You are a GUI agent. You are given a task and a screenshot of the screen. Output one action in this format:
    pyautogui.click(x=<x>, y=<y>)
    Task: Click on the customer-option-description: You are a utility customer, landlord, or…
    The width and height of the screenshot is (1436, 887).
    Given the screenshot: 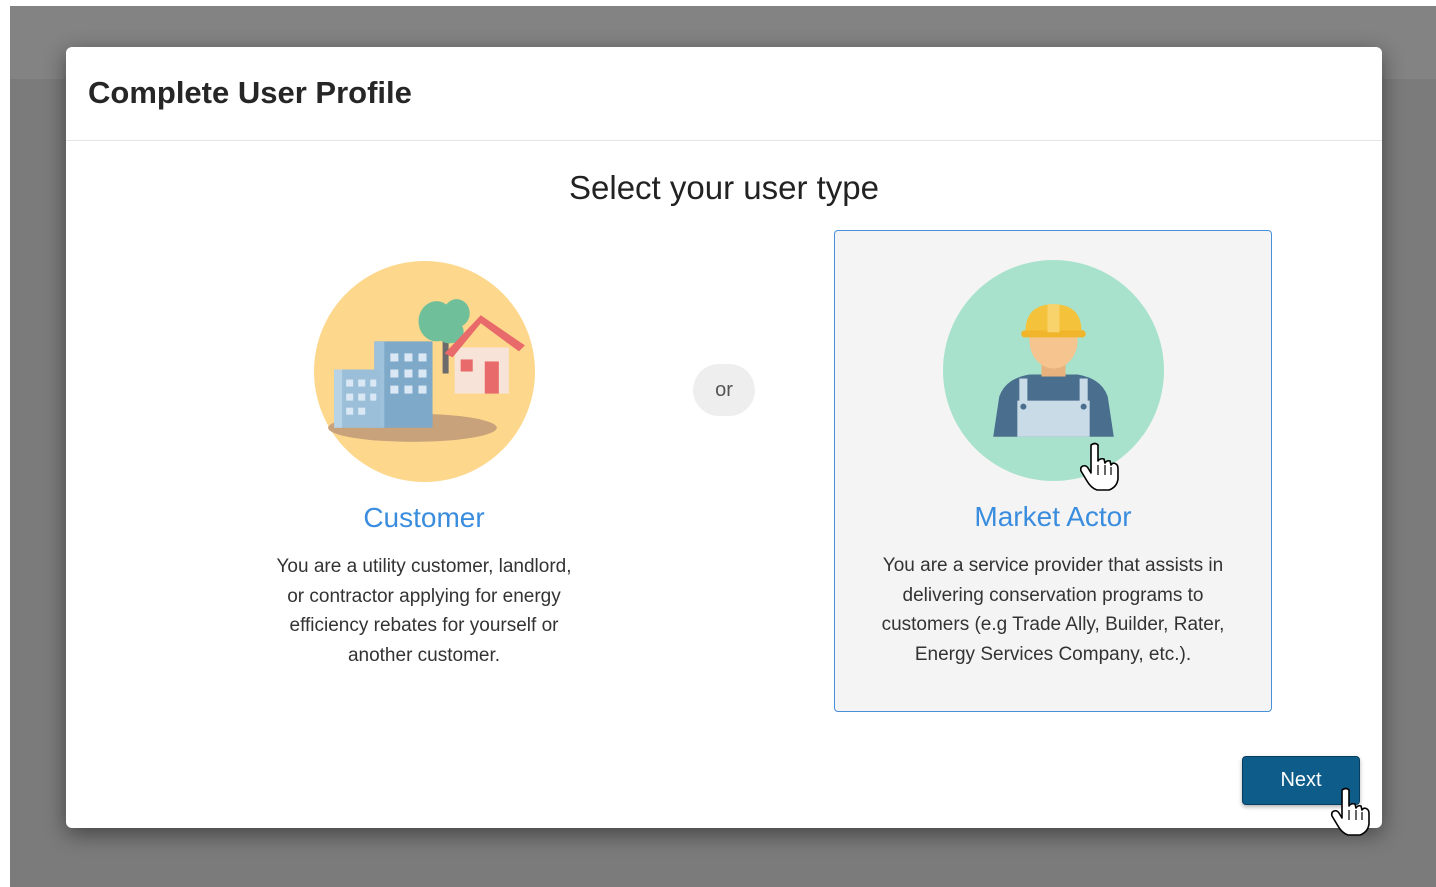 What is the action you would take?
    pyautogui.click(x=424, y=611)
    